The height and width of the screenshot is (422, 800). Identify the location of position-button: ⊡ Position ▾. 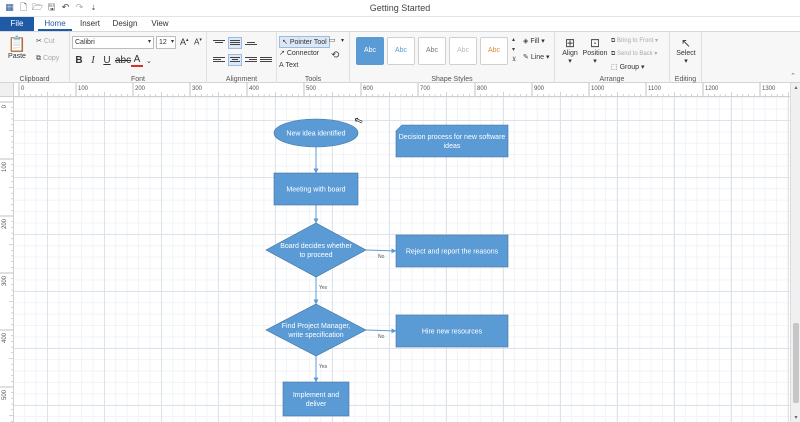
(595, 50).